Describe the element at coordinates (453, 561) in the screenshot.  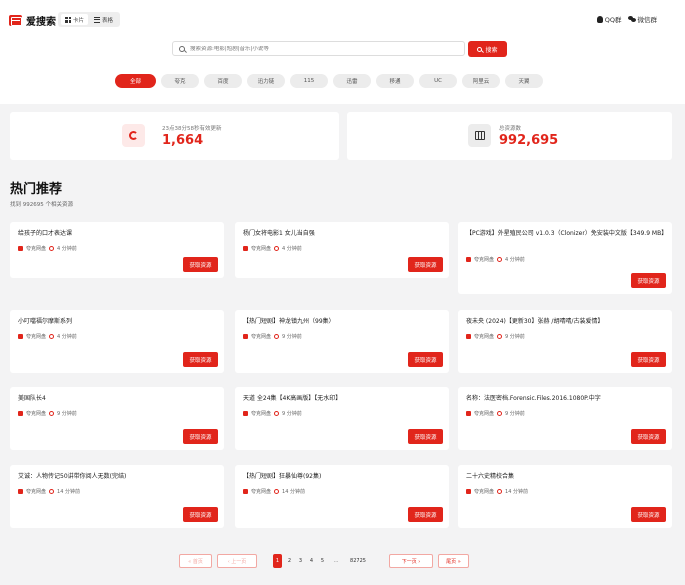
I see `page-last-button: 尾页 »` at that location.